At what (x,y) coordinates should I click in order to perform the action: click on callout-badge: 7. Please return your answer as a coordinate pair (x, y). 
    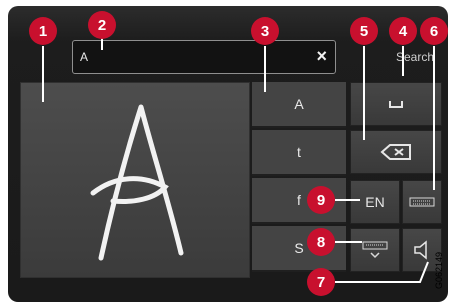
    Looking at the image, I should click on (321, 282).